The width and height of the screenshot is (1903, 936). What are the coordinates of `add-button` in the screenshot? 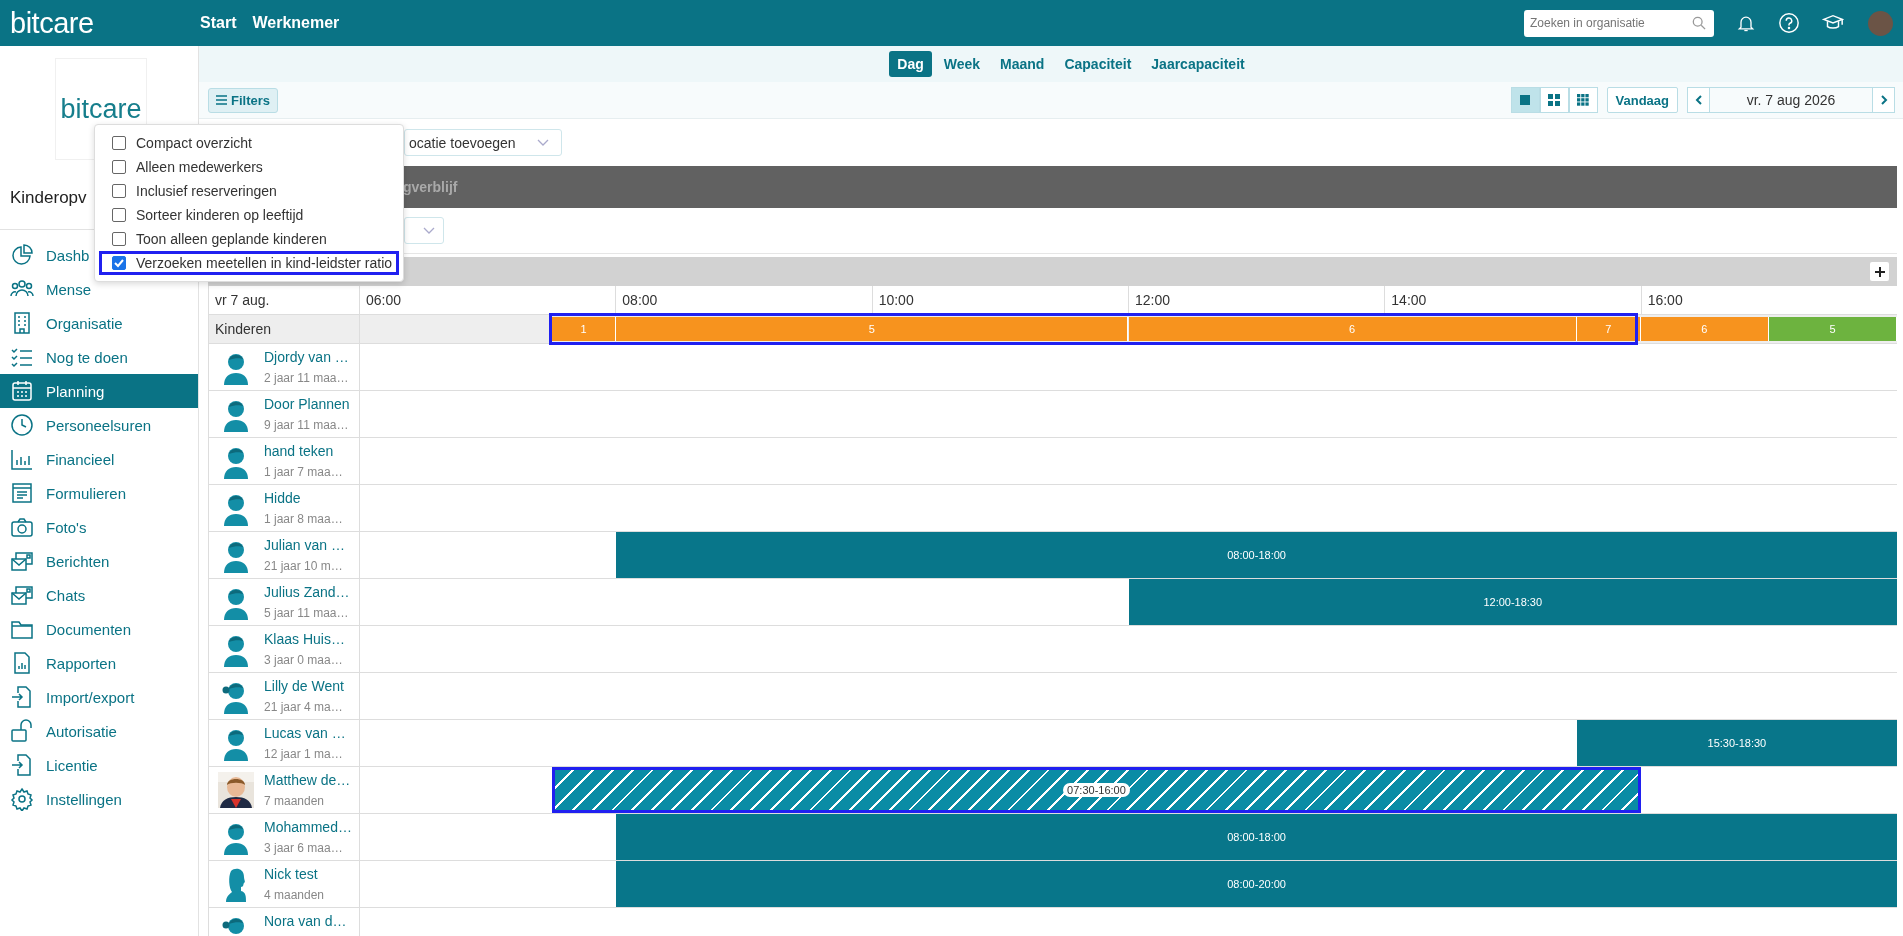 It's located at (1879, 271).